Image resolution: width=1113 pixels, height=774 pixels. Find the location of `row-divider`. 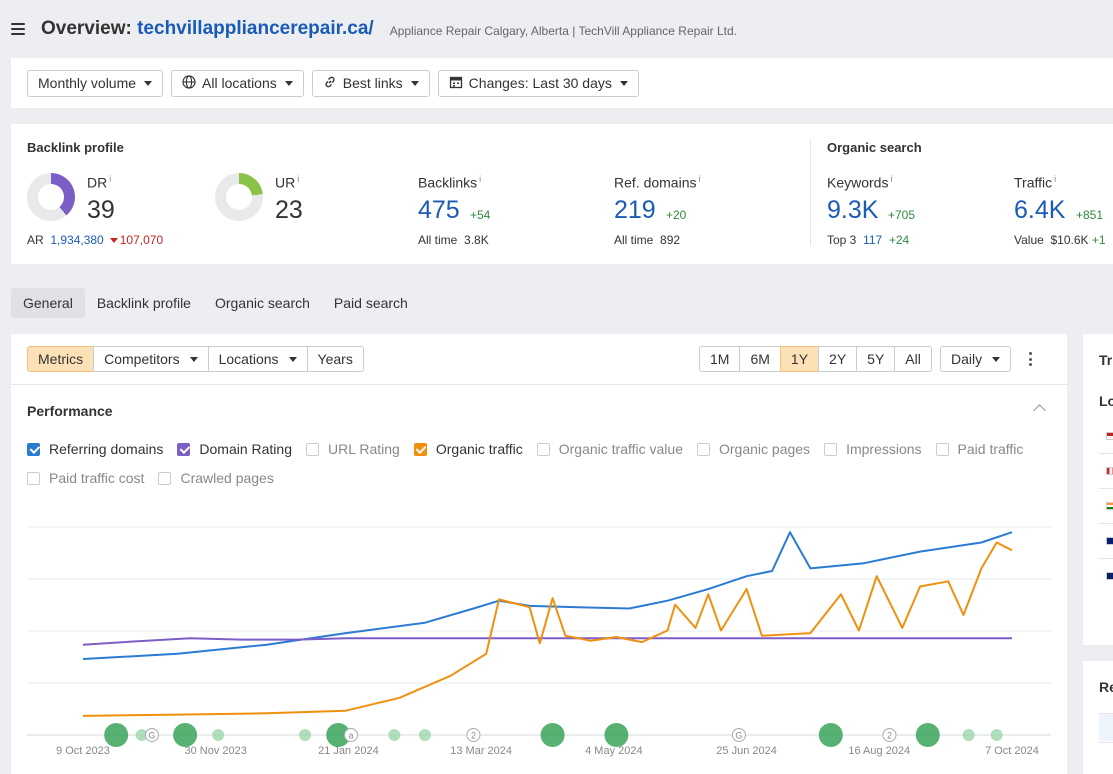

row-divider is located at coordinates (1106, 453).